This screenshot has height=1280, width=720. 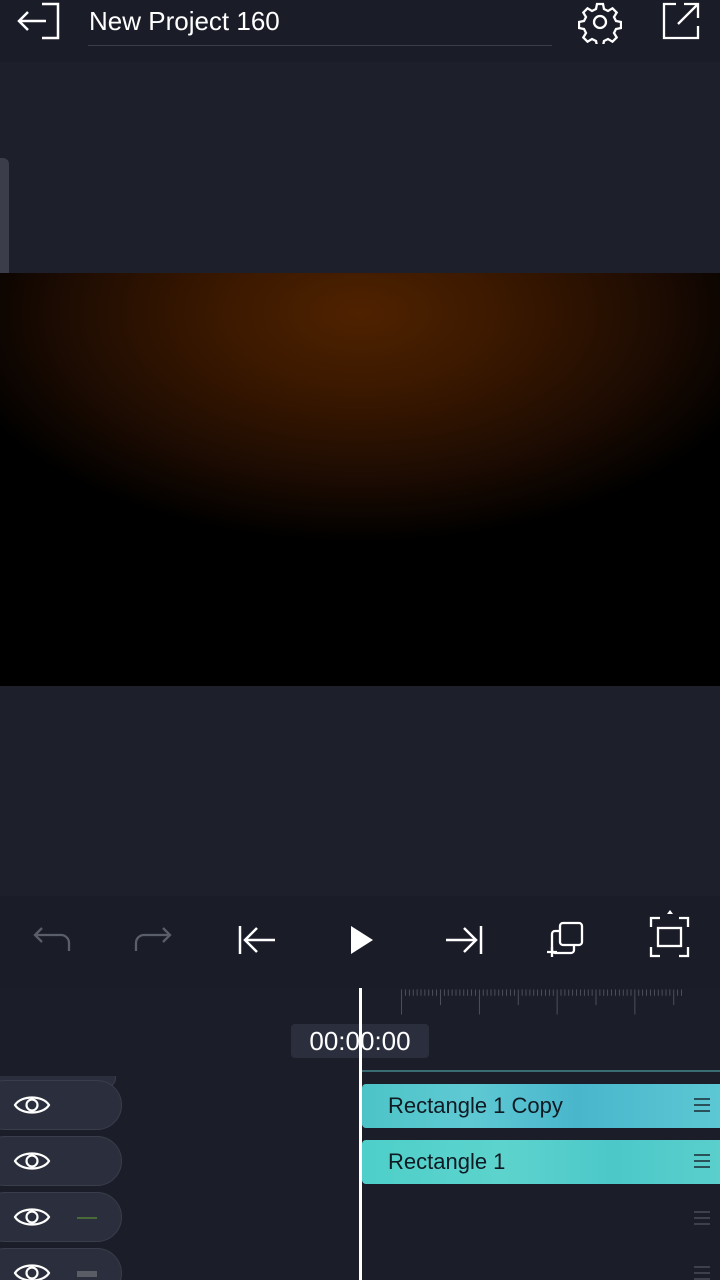 I want to click on skip-to-start-button, so click(x=257, y=940).